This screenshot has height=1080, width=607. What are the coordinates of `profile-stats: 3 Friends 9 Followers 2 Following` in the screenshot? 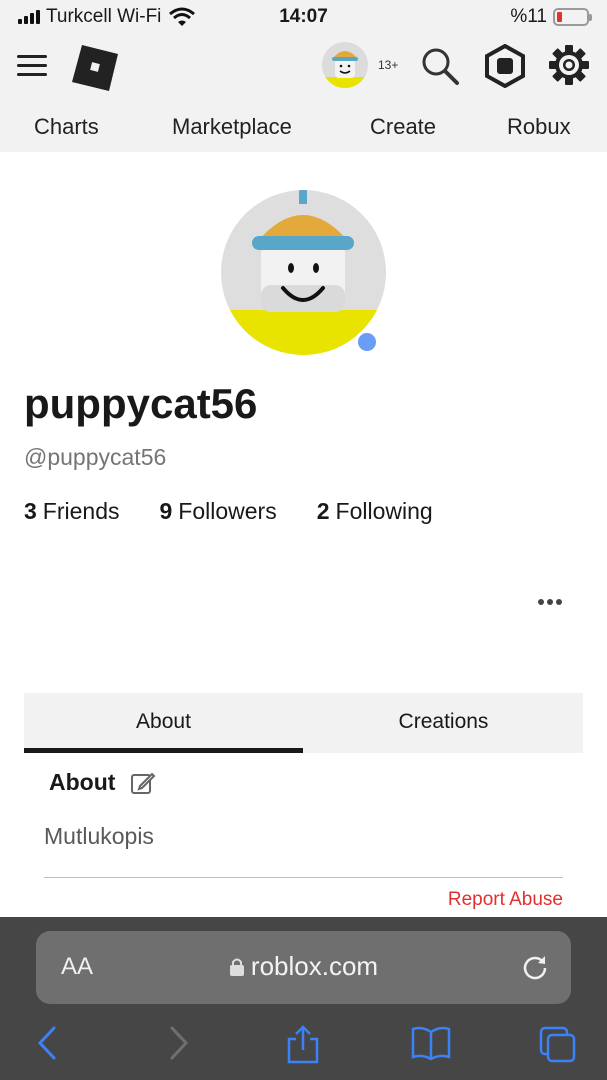 It's located at (228, 511).